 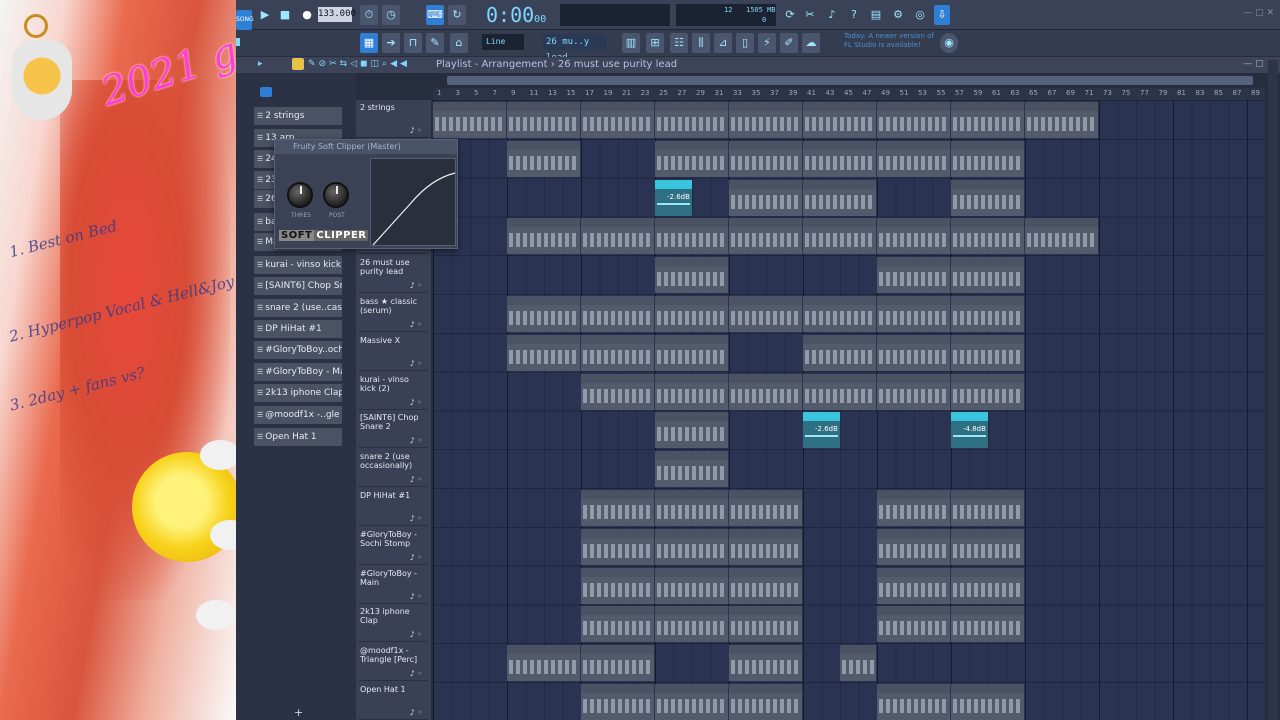 I want to click on track-header: 26 must use purity lead ♪ ◦, so click(x=393, y=274).